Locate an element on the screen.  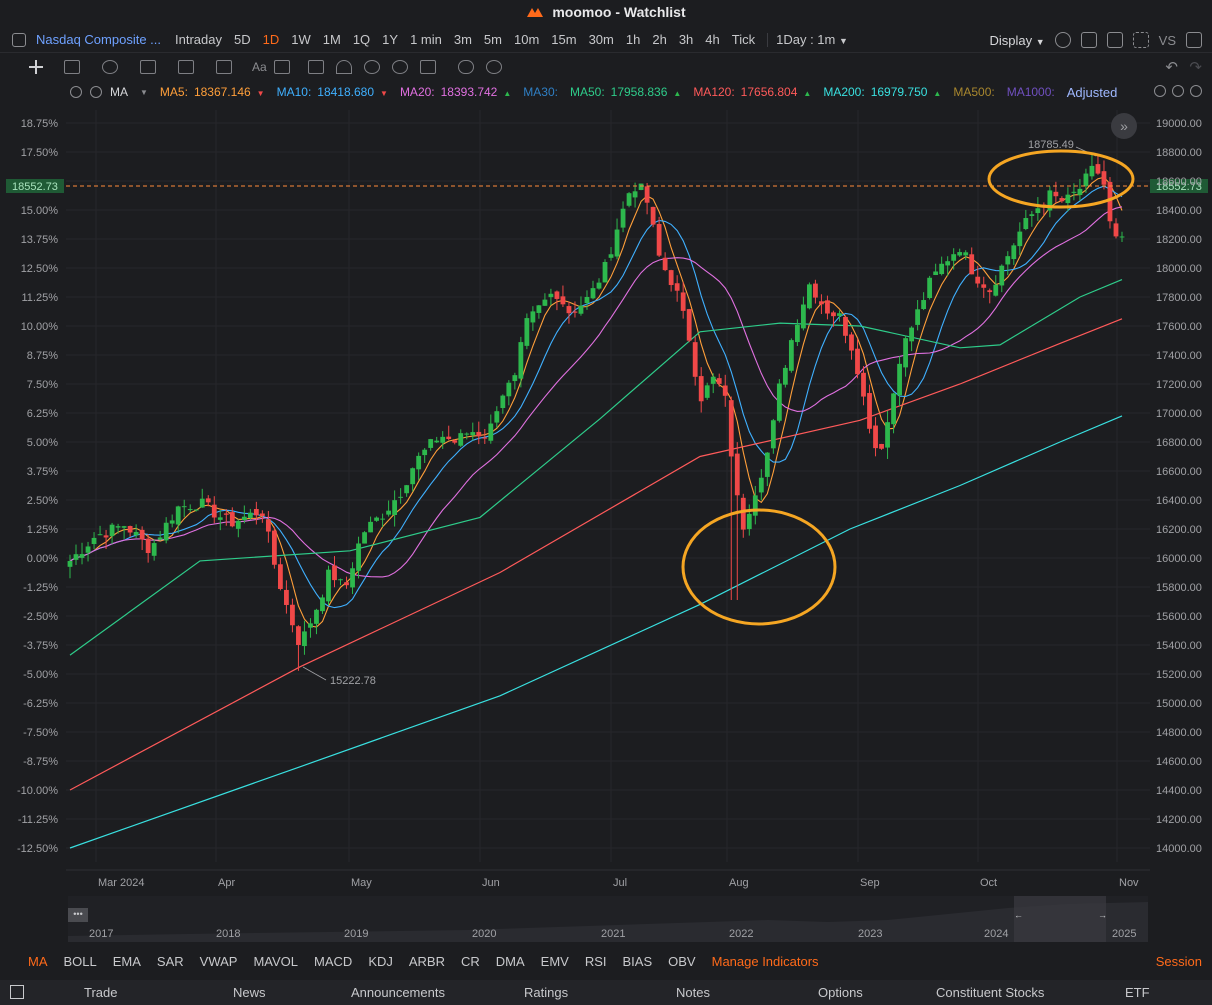
measure-icon is located at coordinates (186, 67).